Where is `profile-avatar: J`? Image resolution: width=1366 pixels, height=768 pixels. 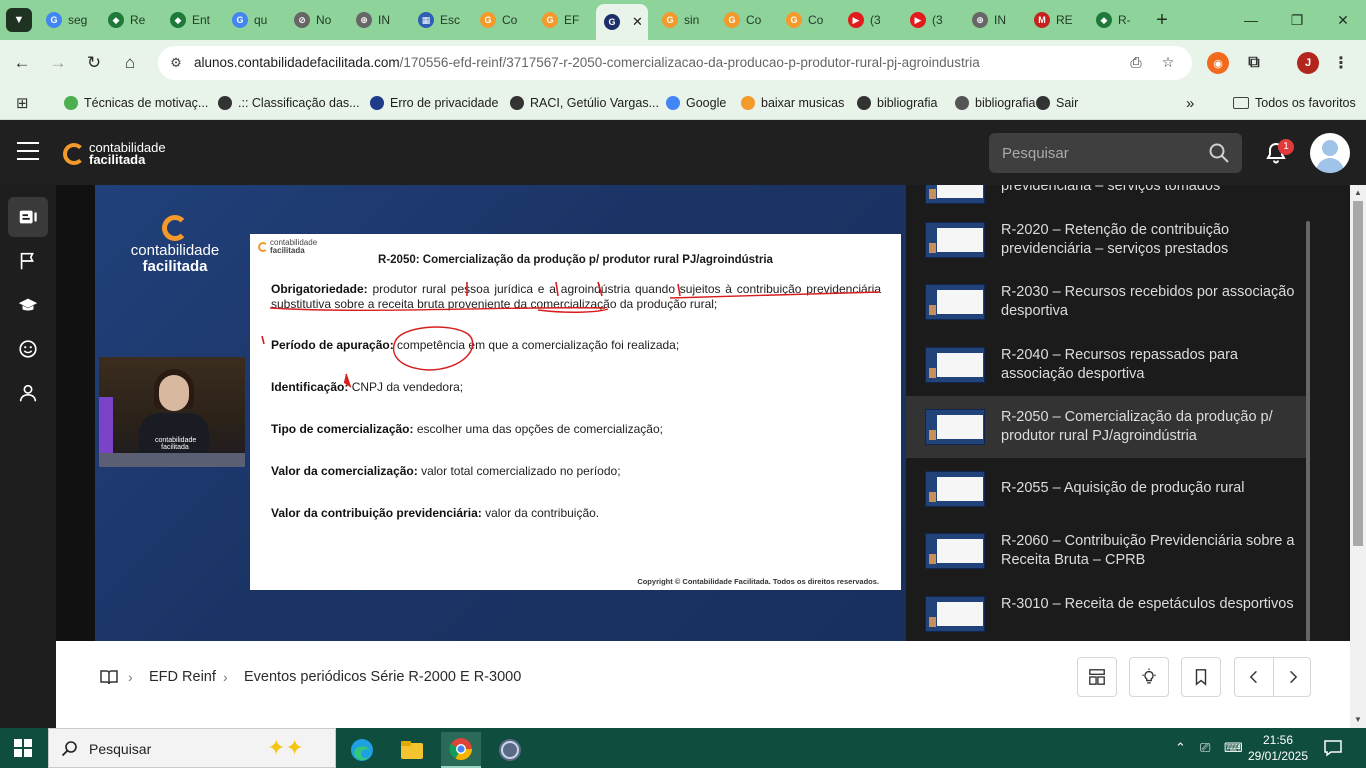
profile-avatar: J is located at coordinates (1308, 63).